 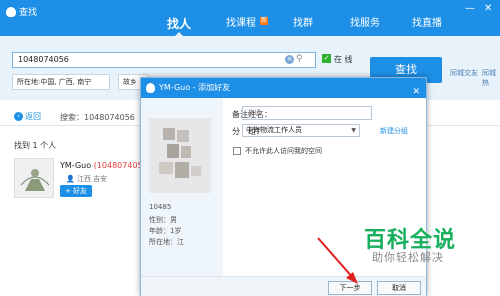 I want to click on arrow-shaft, so click(x=336, y=258).